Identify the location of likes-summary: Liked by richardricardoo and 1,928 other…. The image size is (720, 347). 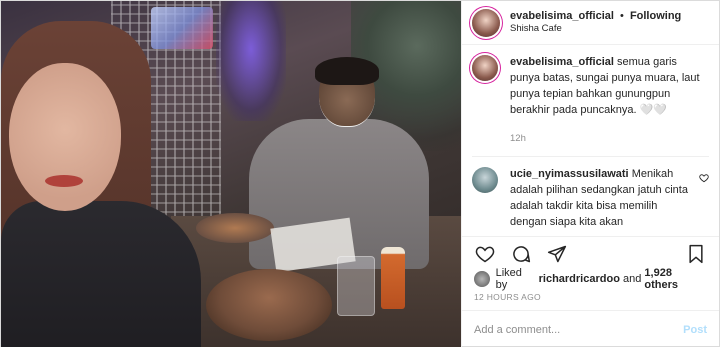
(590, 279).